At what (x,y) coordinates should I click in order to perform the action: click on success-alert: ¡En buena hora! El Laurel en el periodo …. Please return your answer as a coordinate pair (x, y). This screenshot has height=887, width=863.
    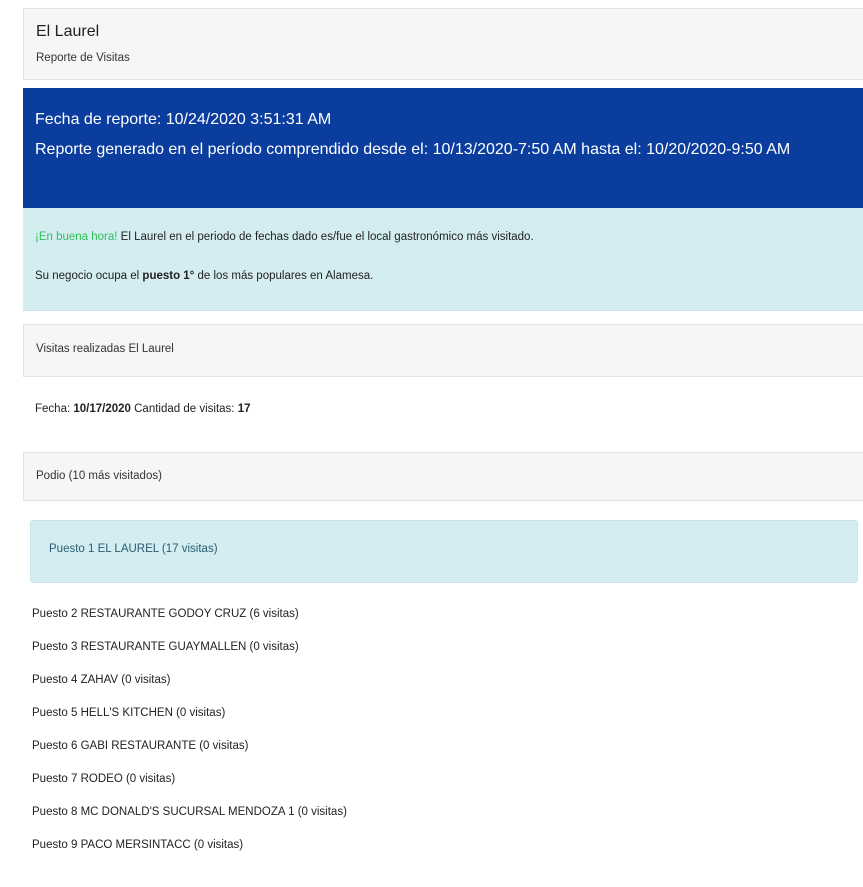
    Looking at the image, I should click on (443, 259).